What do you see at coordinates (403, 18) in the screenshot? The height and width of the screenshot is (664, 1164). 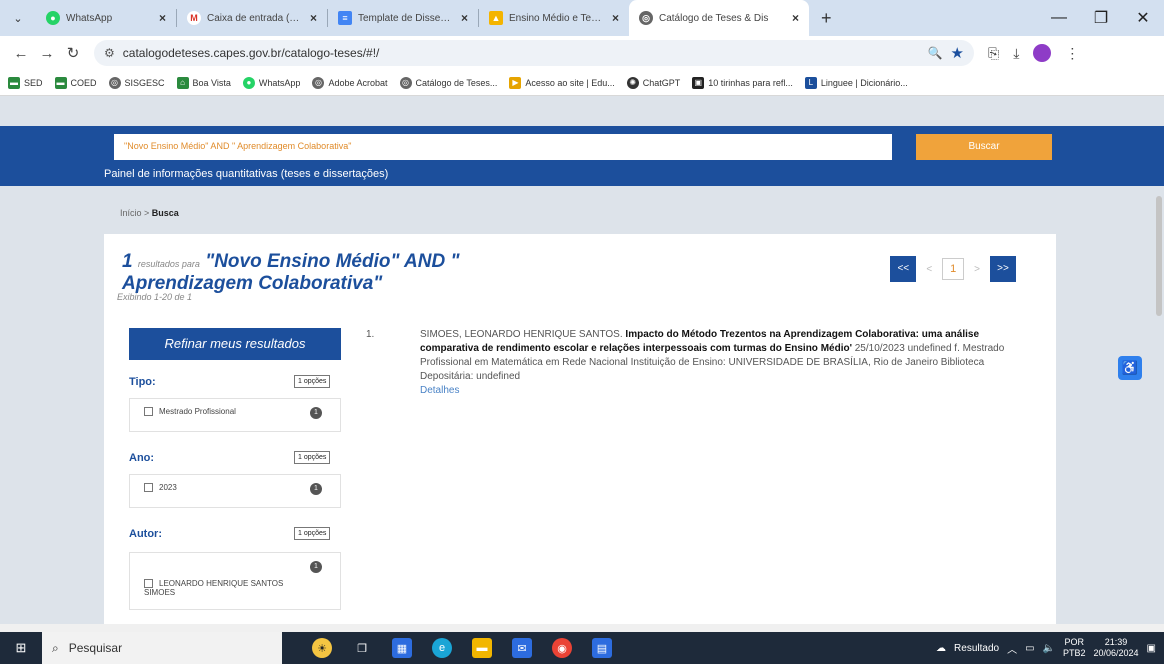 I see `tab-template: ≡ Template de Dissertação ×` at bounding box center [403, 18].